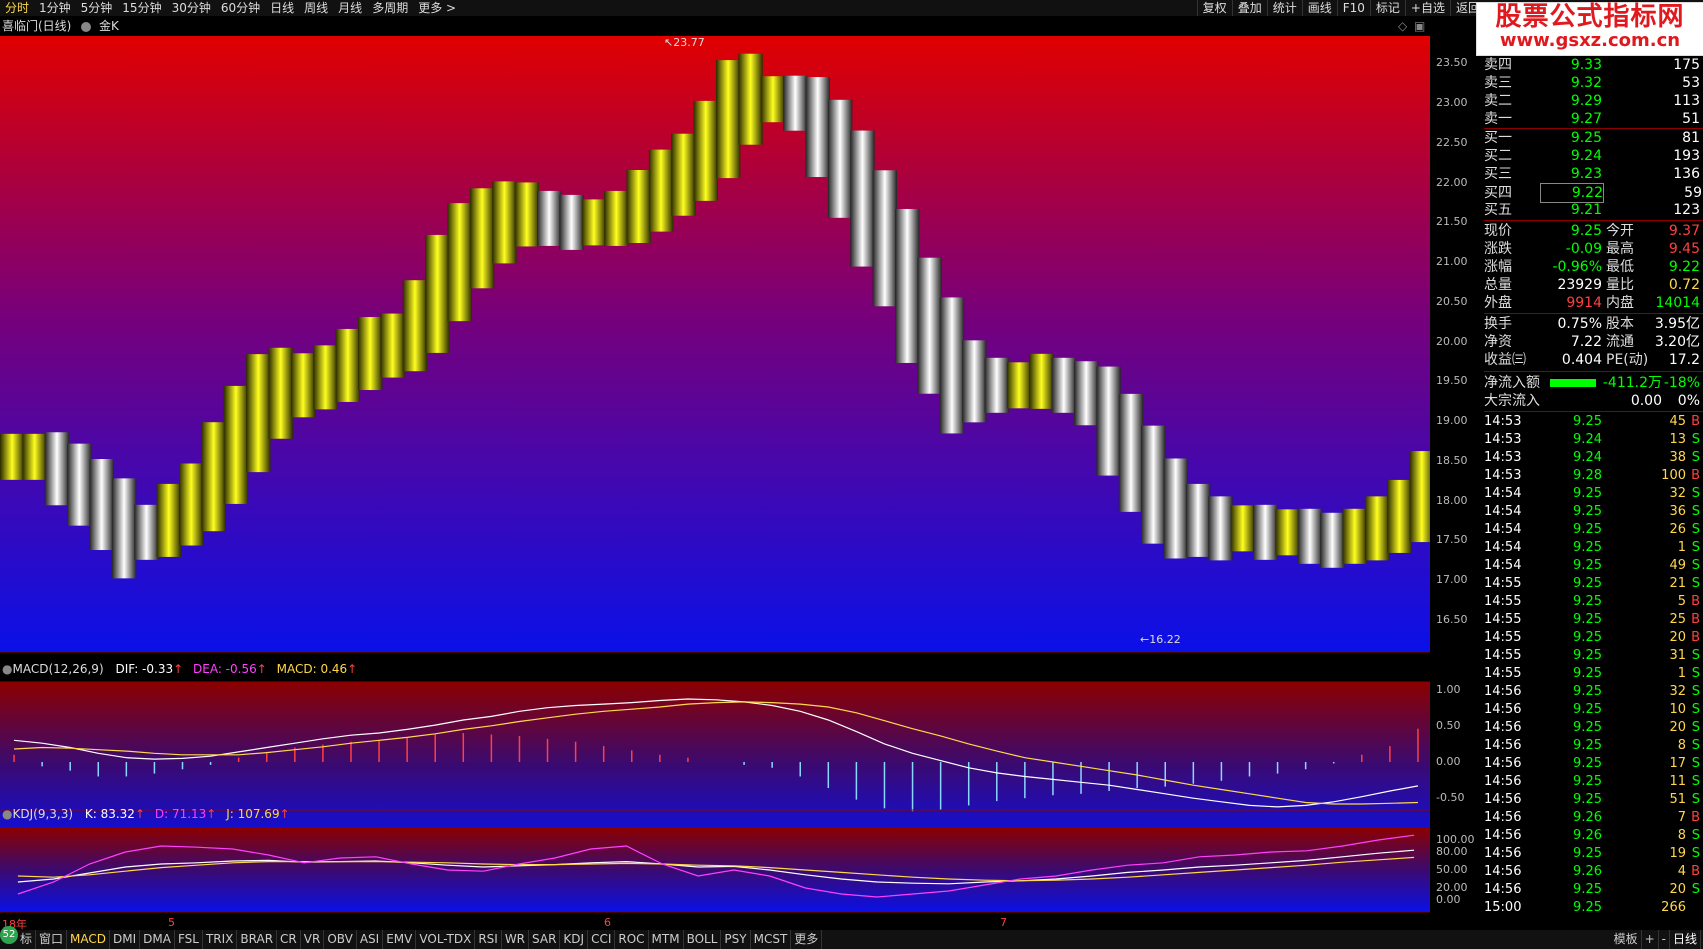 This screenshot has height=949, width=1703. Describe the element at coordinates (446, 939) in the screenshot. I see `indicator-tab: VOL-TDX` at that location.